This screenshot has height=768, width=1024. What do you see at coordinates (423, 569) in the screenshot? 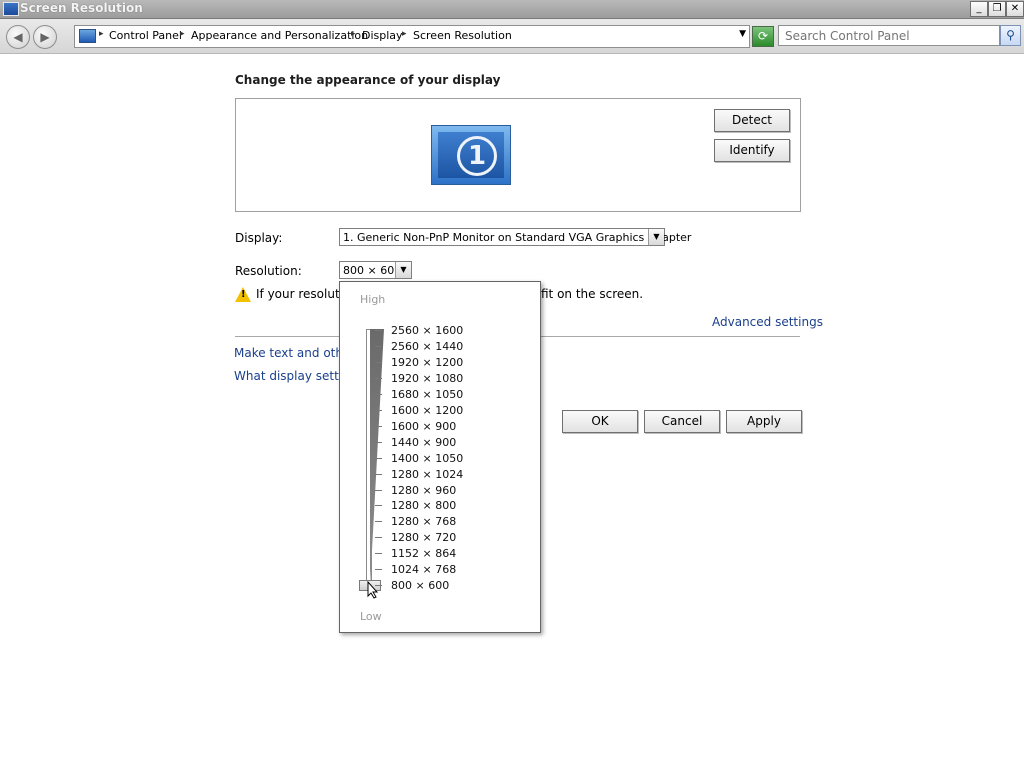
I see `resolution-option: 1024 × 768` at bounding box center [423, 569].